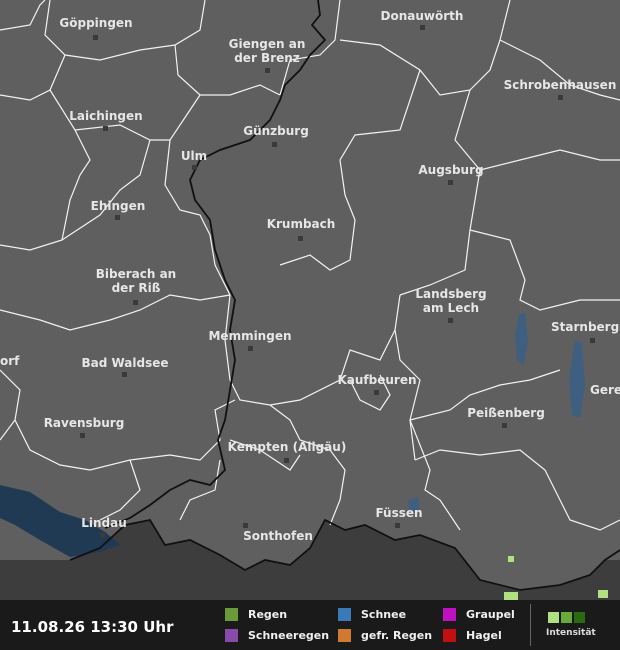 This screenshot has width=620, height=650. What do you see at coordinates (268, 614) in the screenshot?
I see `legend-label: Regen` at bounding box center [268, 614].